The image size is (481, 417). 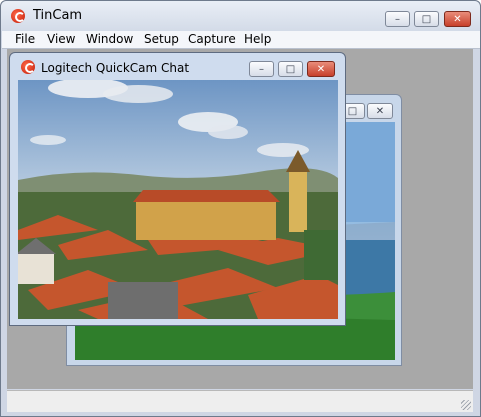 What do you see at coordinates (161, 39) in the screenshot?
I see `menu-setup: Setup` at bounding box center [161, 39].